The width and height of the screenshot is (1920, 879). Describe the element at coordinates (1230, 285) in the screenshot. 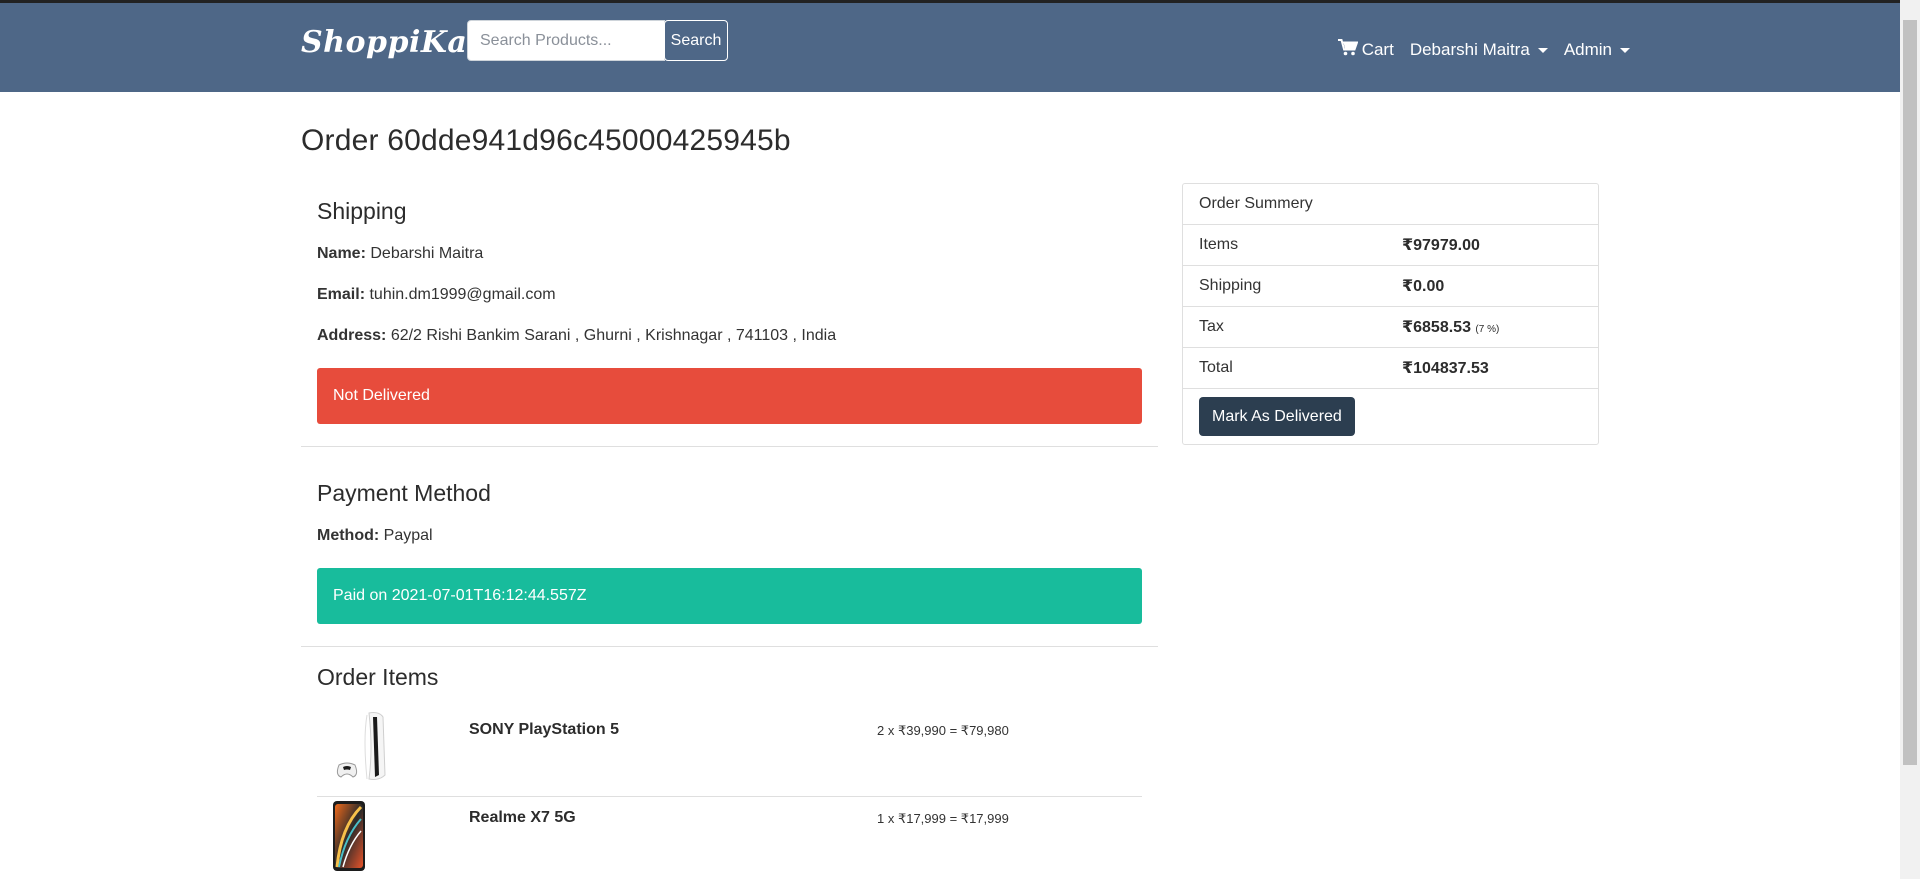

I see `summary-label: Shipping` at that location.